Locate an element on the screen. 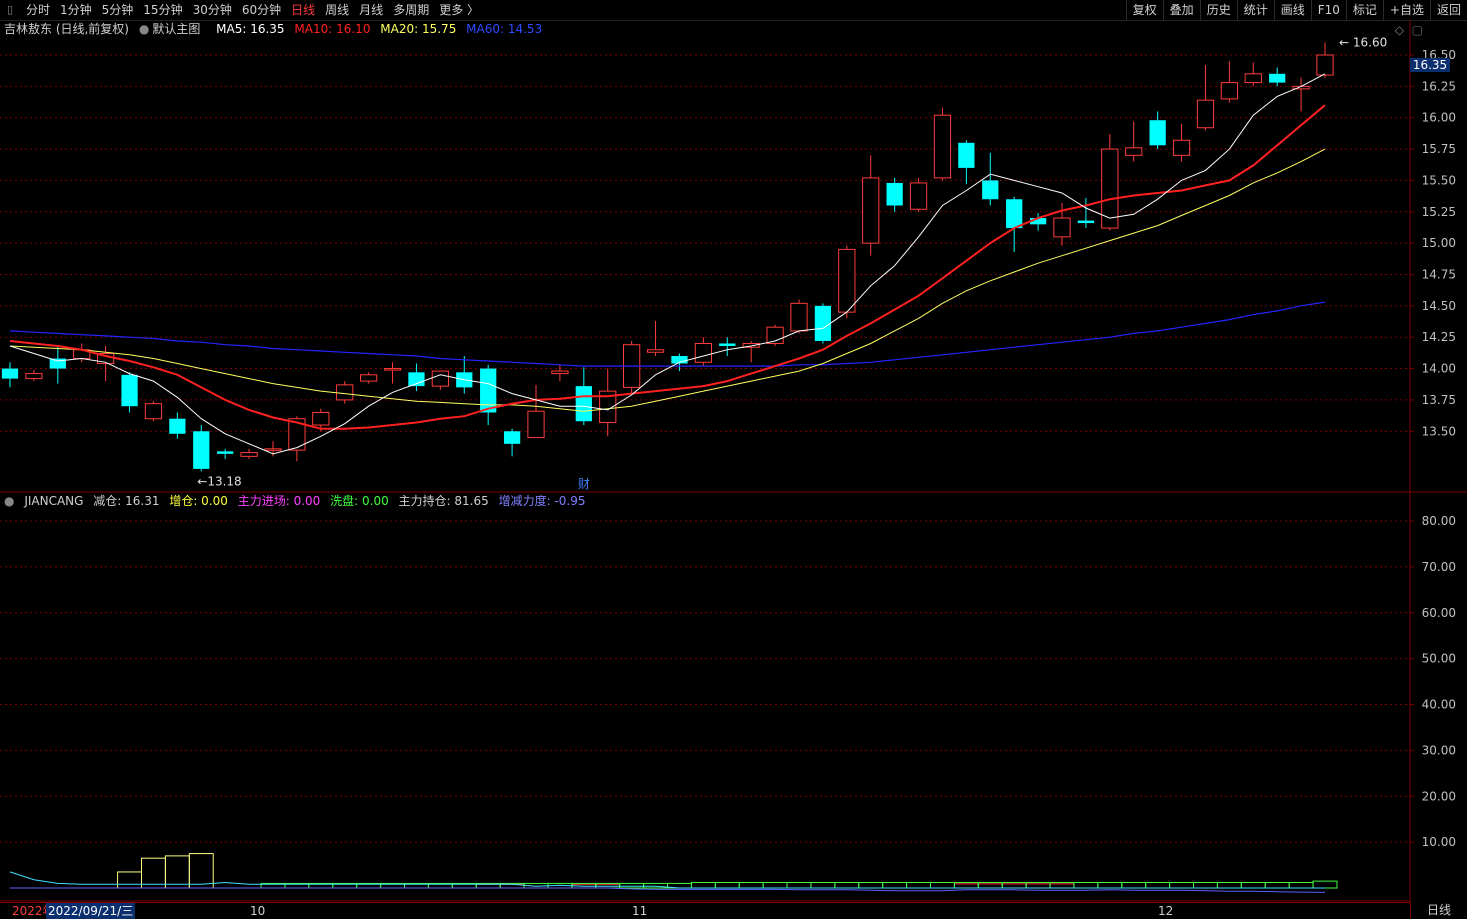 The image size is (1467, 919). zhuli-jinchang-value: 主力进场: 0.00 is located at coordinates (279, 501).